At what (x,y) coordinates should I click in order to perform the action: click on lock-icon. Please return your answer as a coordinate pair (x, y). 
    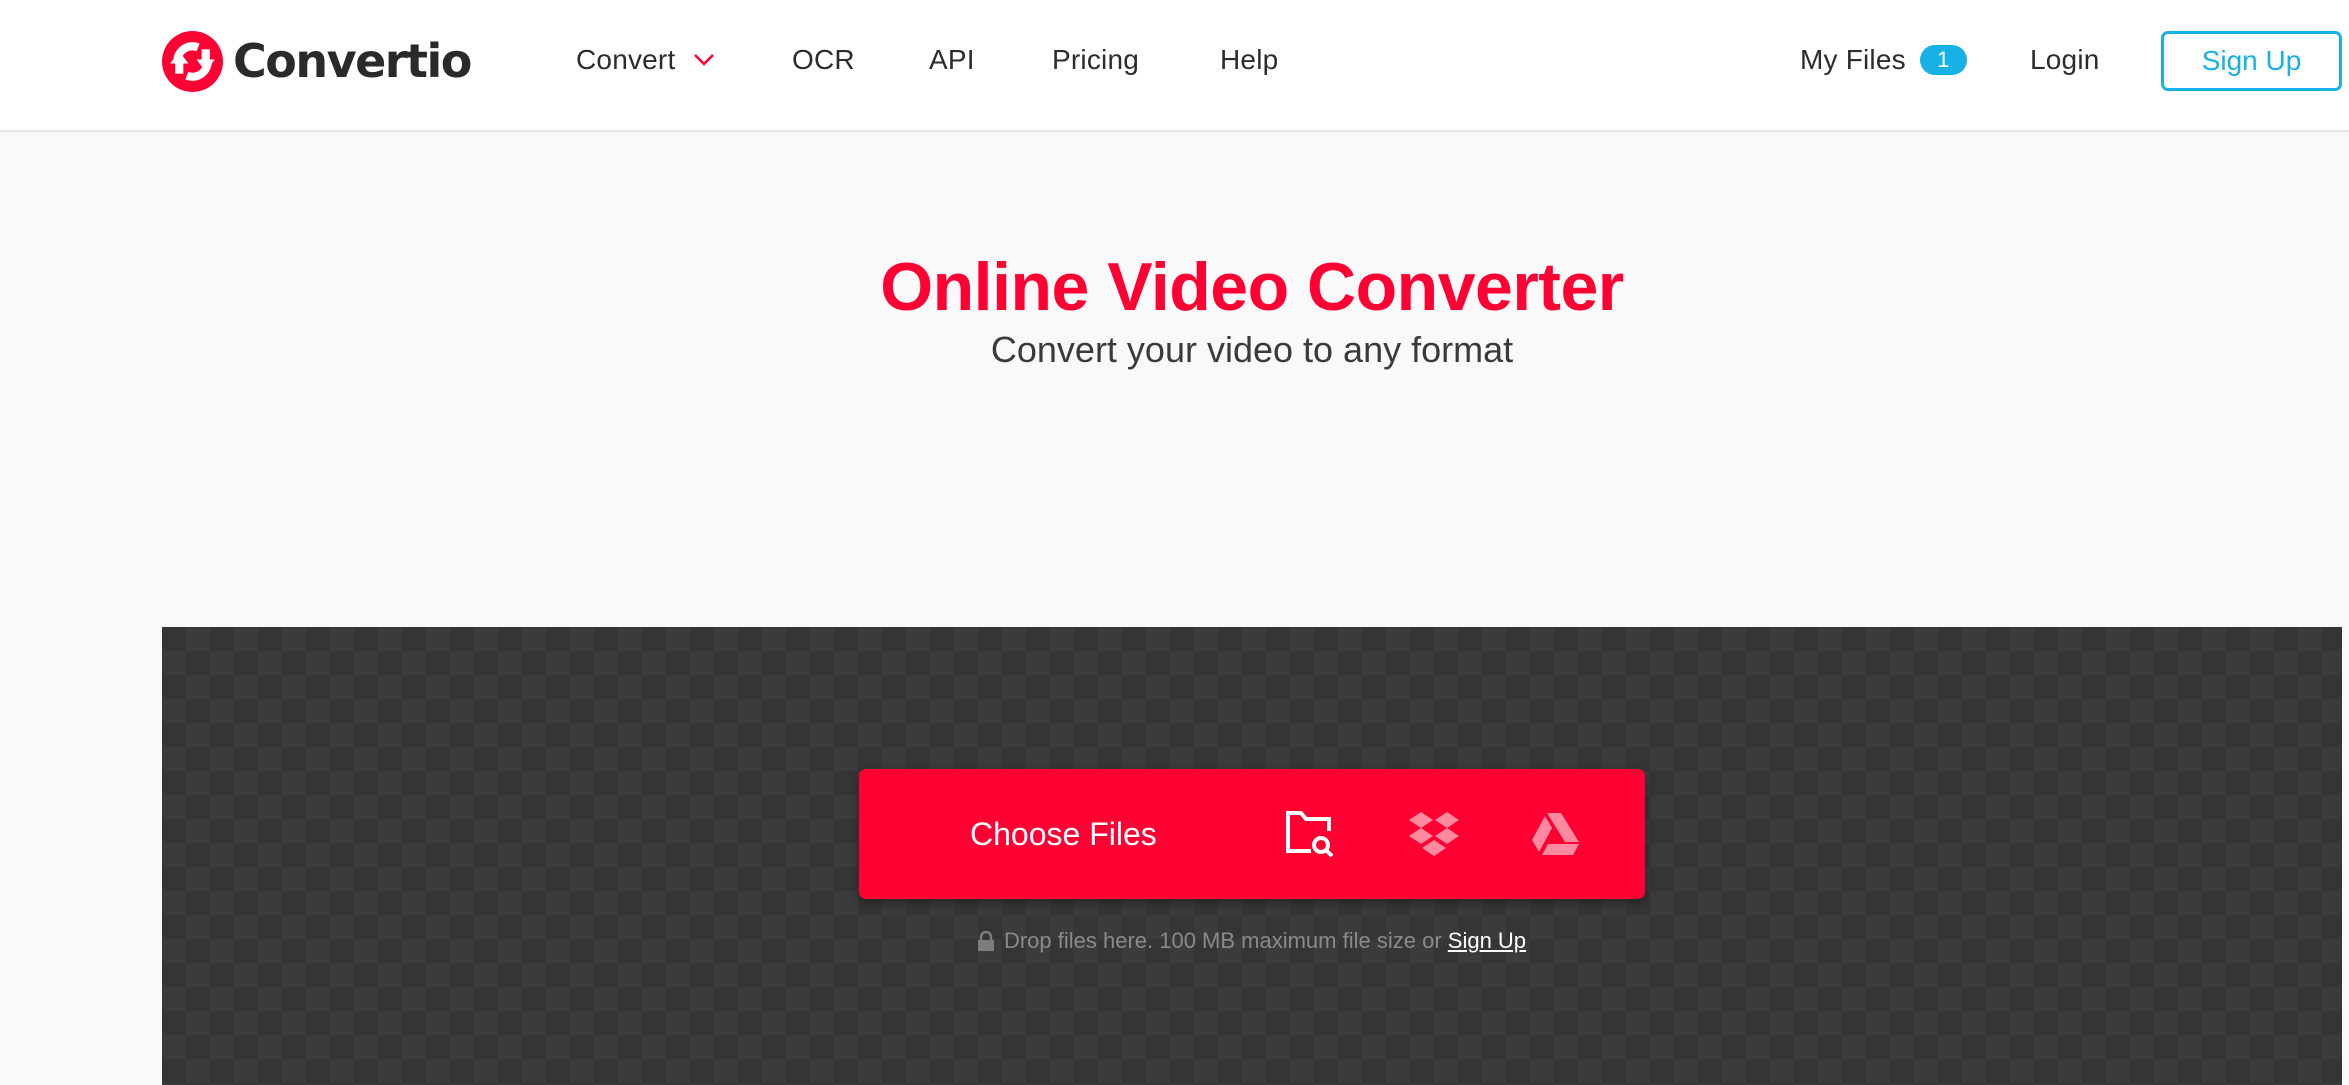
    Looking at the image, I should click on (985, 941).